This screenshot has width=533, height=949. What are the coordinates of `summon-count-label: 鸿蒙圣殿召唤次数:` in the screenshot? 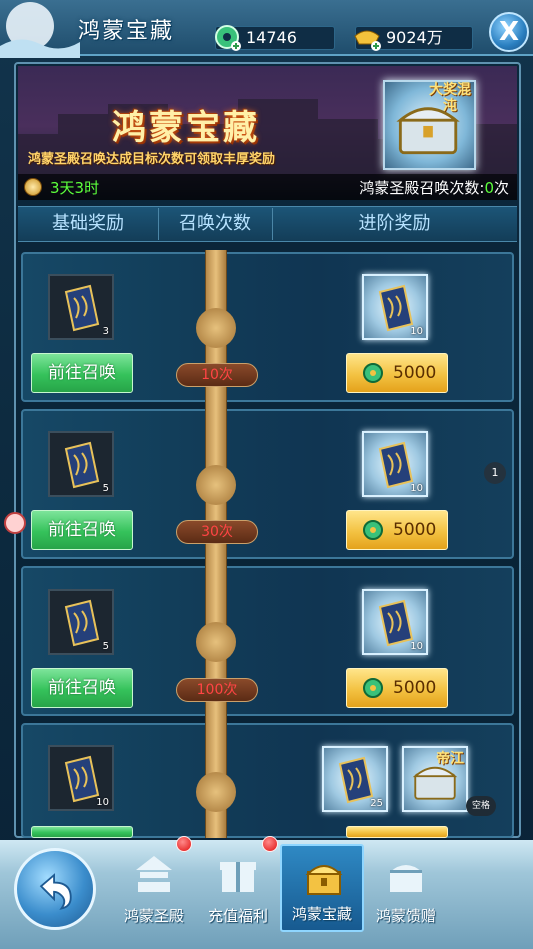 It's located at (422, 188).